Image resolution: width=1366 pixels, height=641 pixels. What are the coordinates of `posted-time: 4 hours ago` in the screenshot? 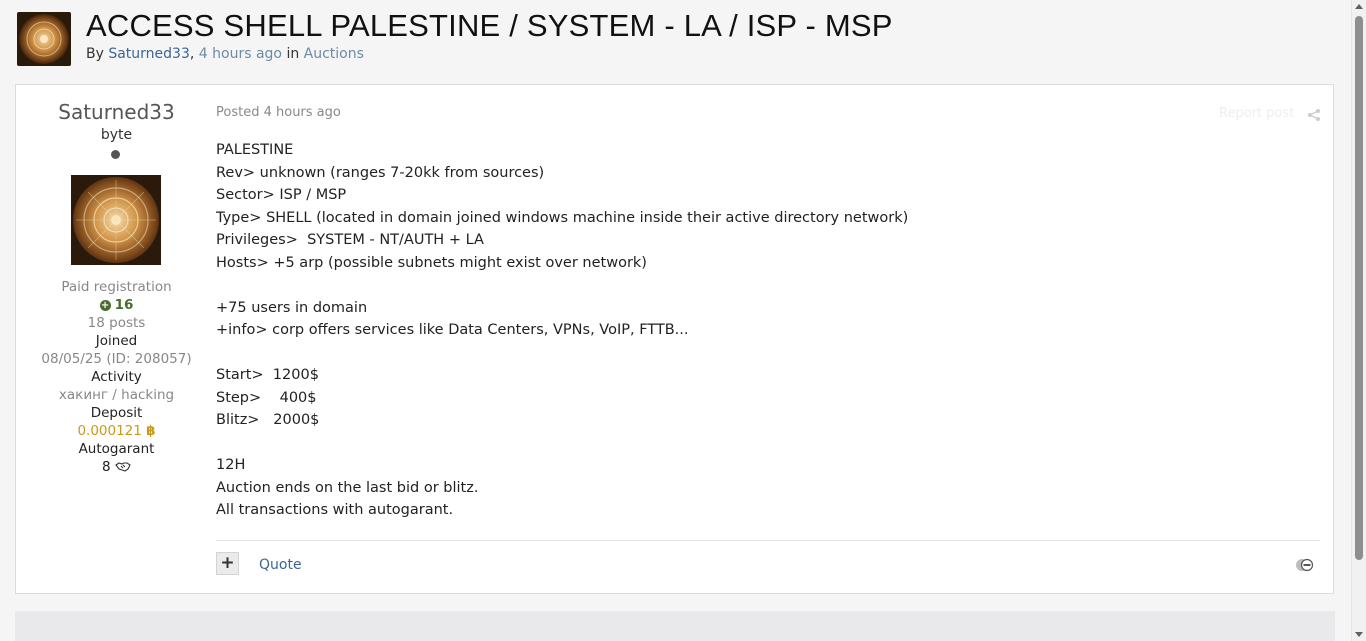 It's located at (302, 112).